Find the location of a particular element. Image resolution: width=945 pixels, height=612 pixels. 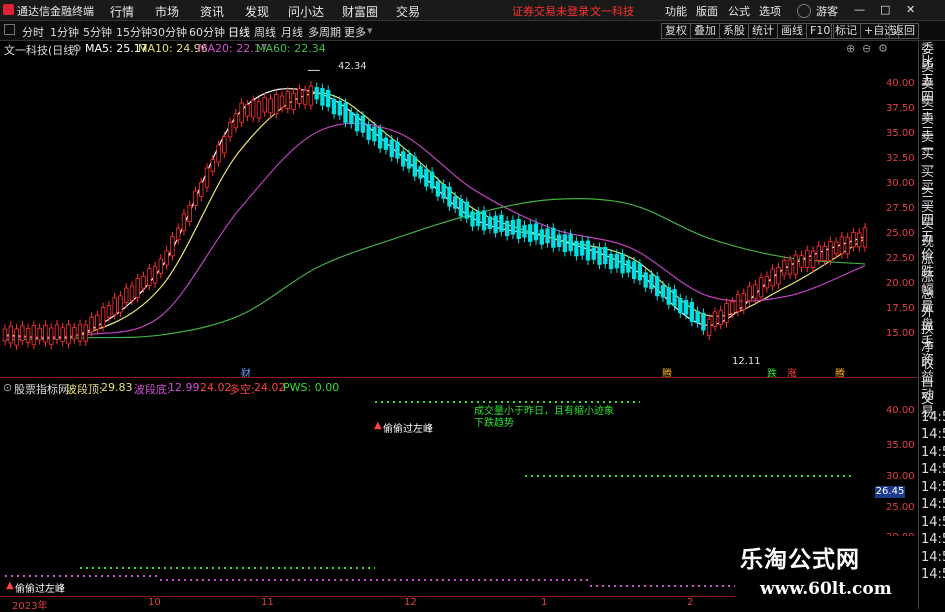

stats-button: 统计 is located at coordinates (763, 31).